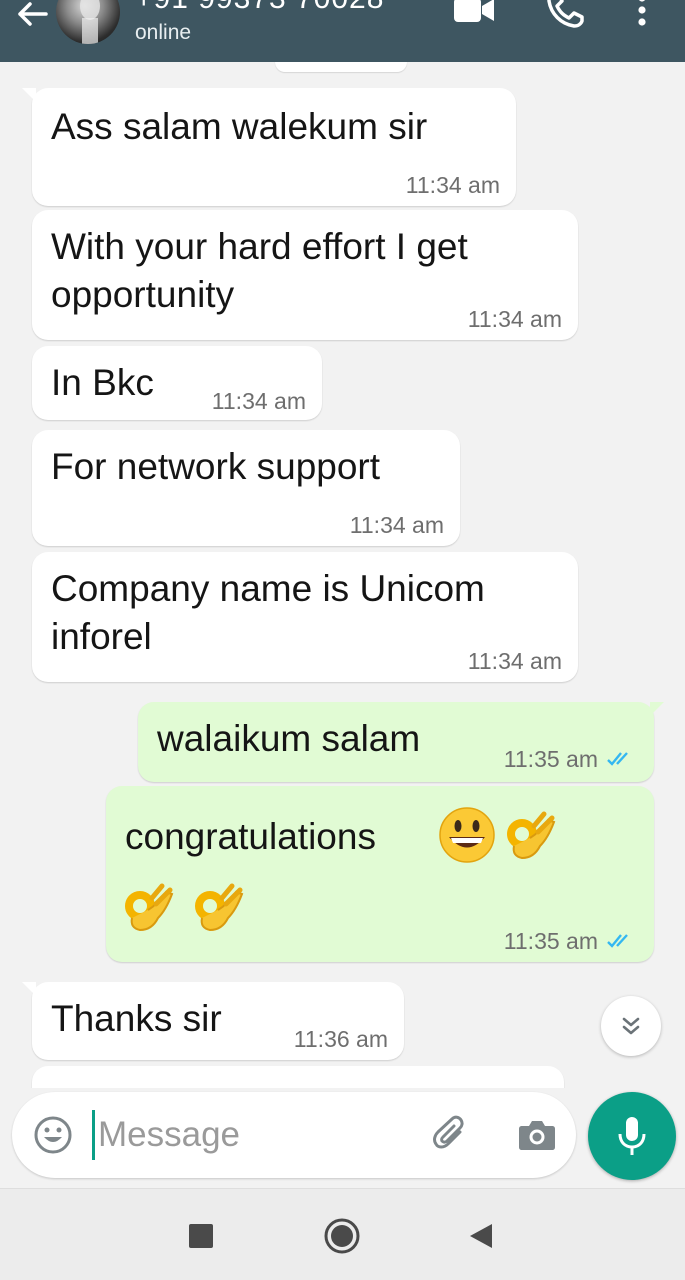 This screenshot has height=1280, width=685. Describe the element at coordinates (136, 1018) in the screenshot. I see `message-text: Thanks sir` at that location.